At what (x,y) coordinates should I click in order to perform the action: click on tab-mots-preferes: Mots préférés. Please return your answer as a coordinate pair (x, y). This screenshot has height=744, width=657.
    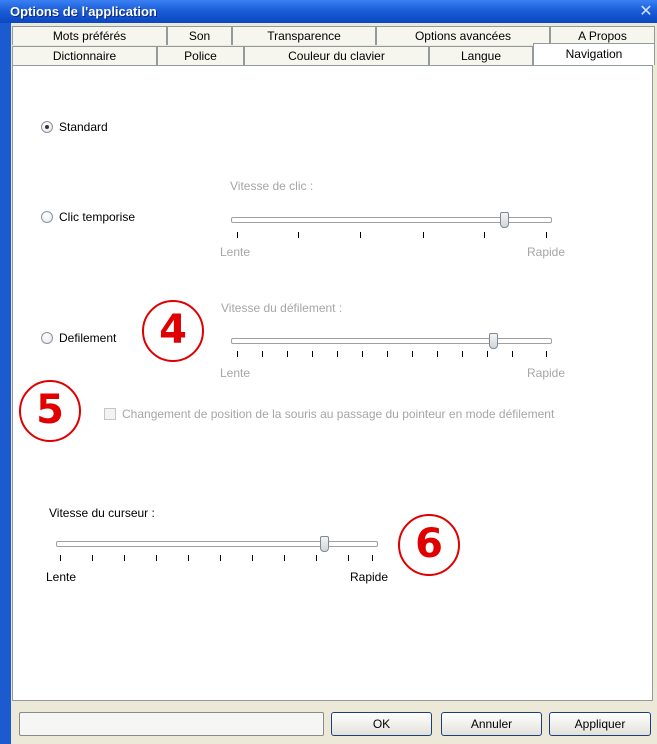
    Looking at the image, I should click on (89, 35).